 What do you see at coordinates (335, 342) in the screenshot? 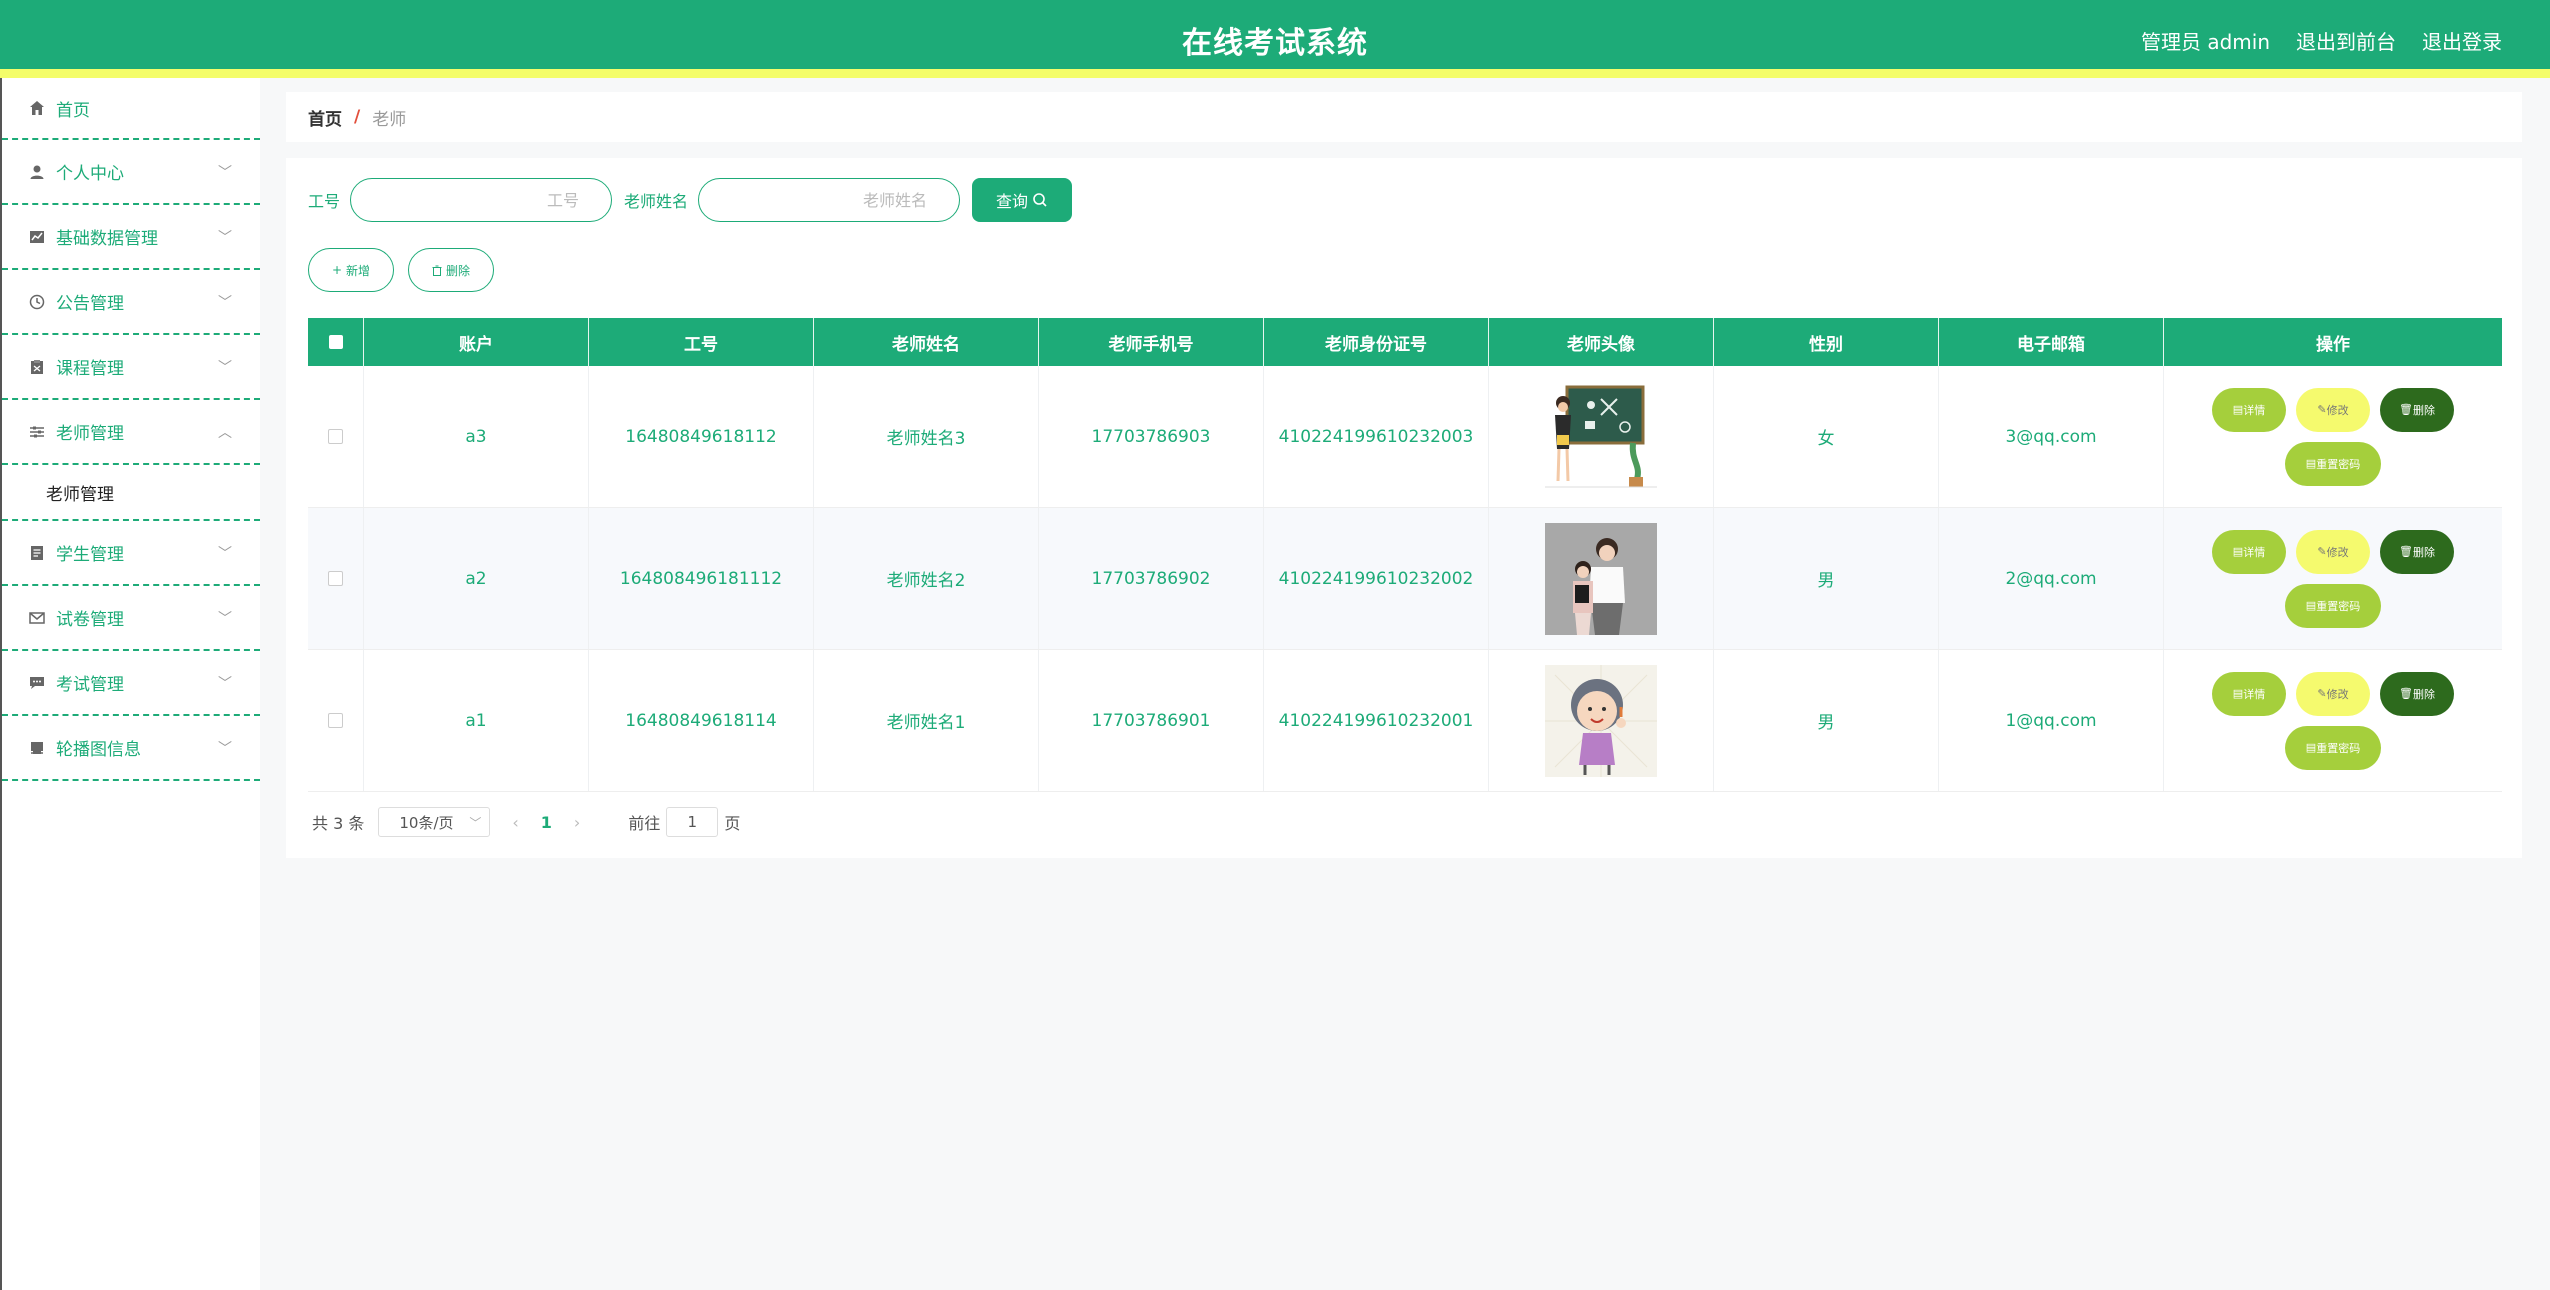
I see `select-all-checkbox` at bounding box center [335, 342].